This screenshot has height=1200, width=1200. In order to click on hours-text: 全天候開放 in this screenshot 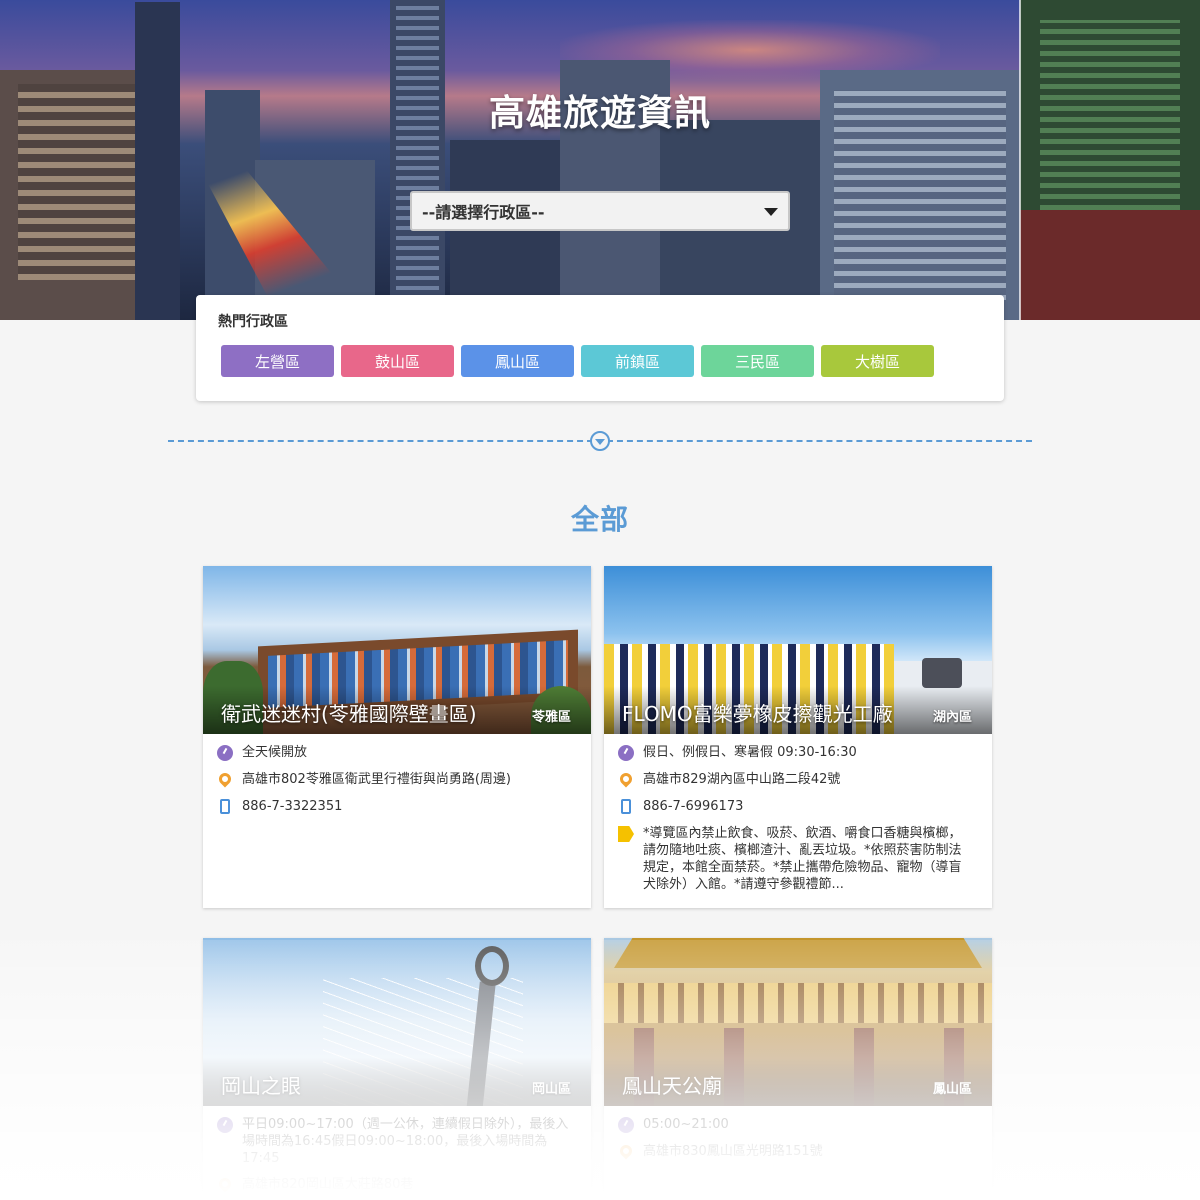, I will do `click(275, 752)`.